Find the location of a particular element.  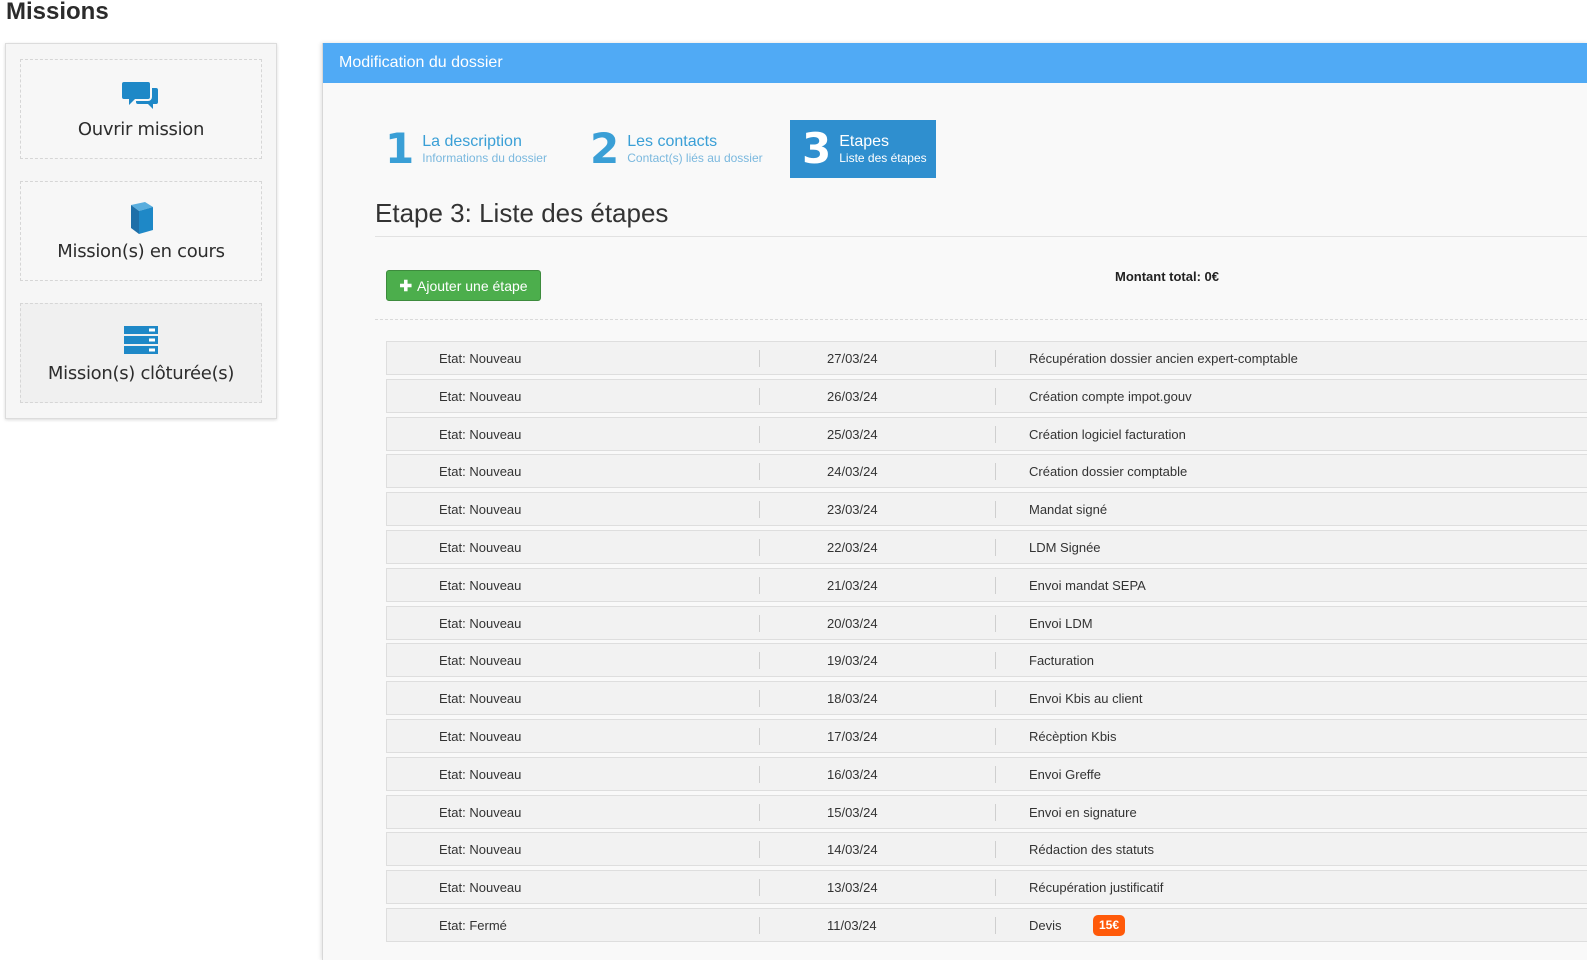

page-title: Missions is located at coordinates (57, 12).